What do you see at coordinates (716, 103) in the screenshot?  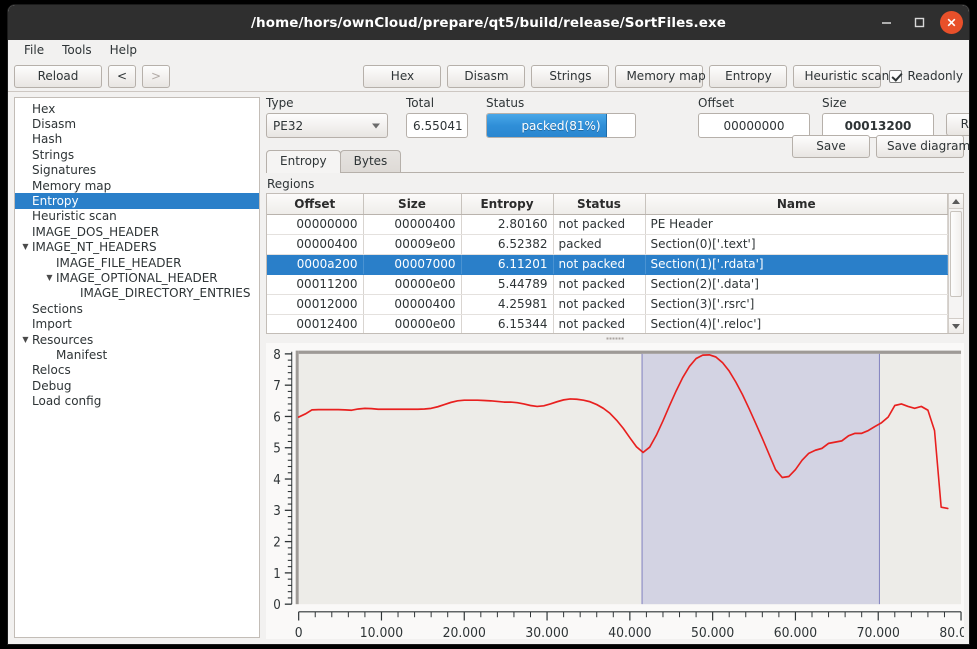 I see `offset-label: Offset` at bounding box center [716, 103].